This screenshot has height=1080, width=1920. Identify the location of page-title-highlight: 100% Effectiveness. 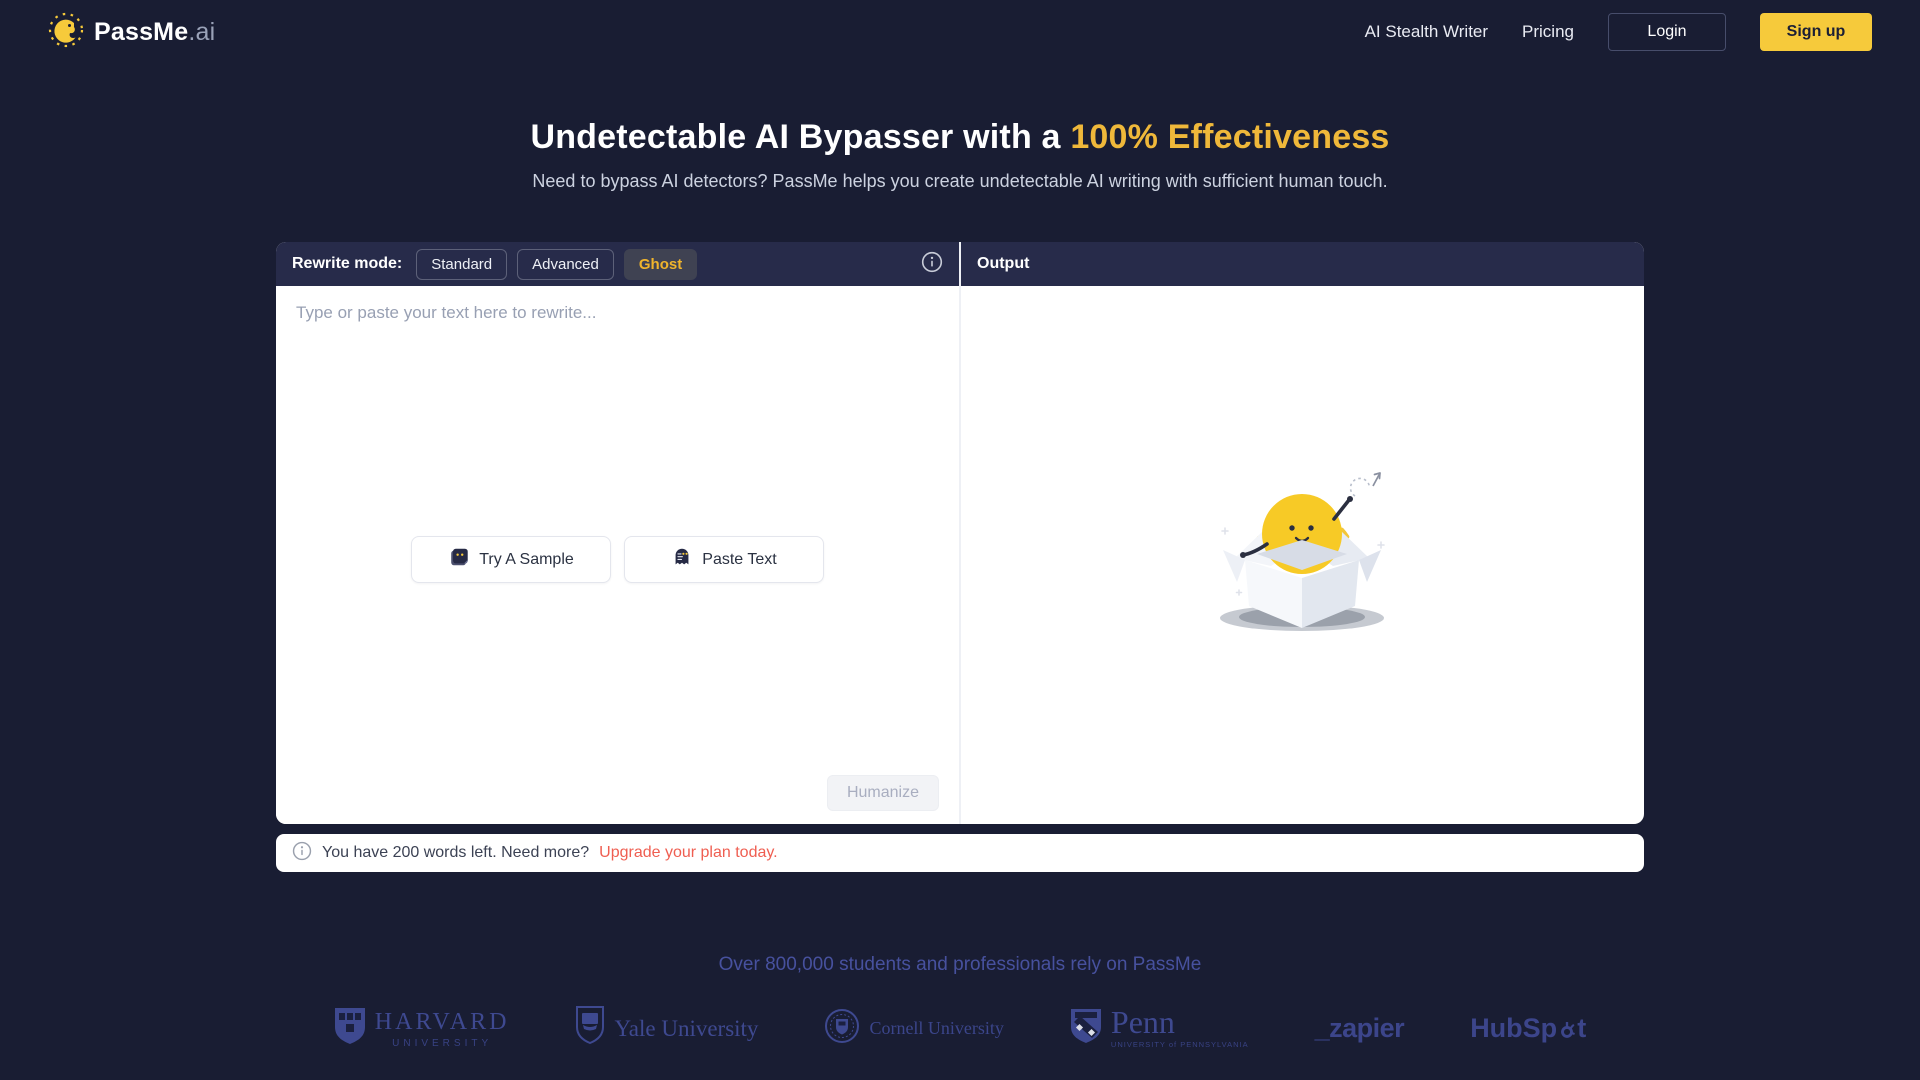
(1230, 137).